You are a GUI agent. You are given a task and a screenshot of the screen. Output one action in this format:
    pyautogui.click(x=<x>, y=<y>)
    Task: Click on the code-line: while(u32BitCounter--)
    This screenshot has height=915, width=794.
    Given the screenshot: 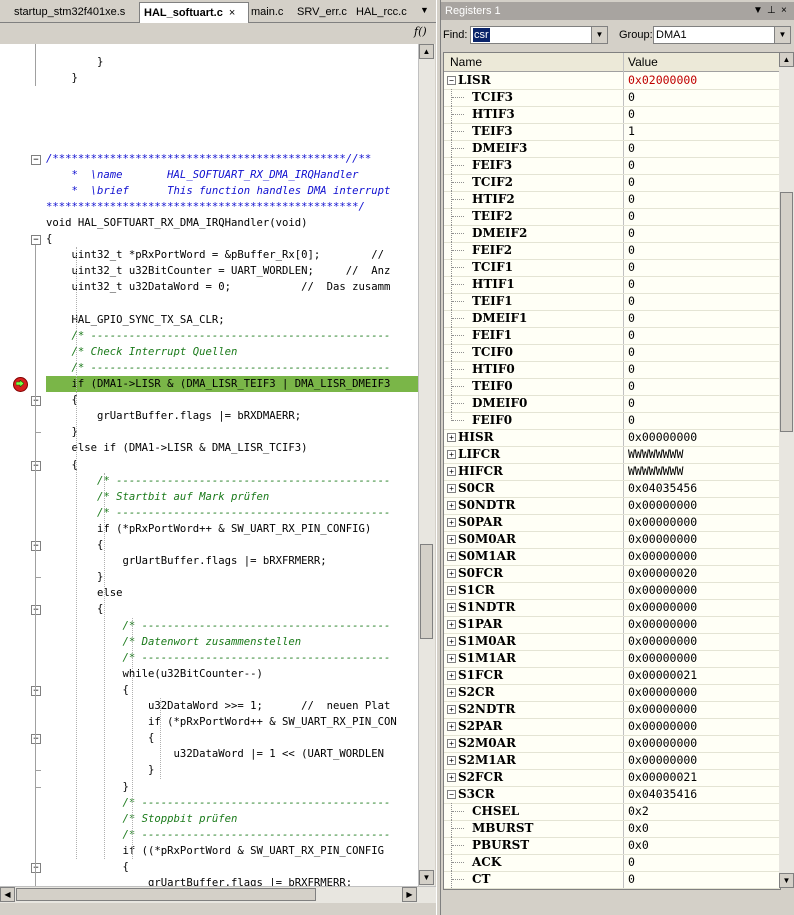 What is the action you would take?
    pyautogui.click(x=232, y=674)
    